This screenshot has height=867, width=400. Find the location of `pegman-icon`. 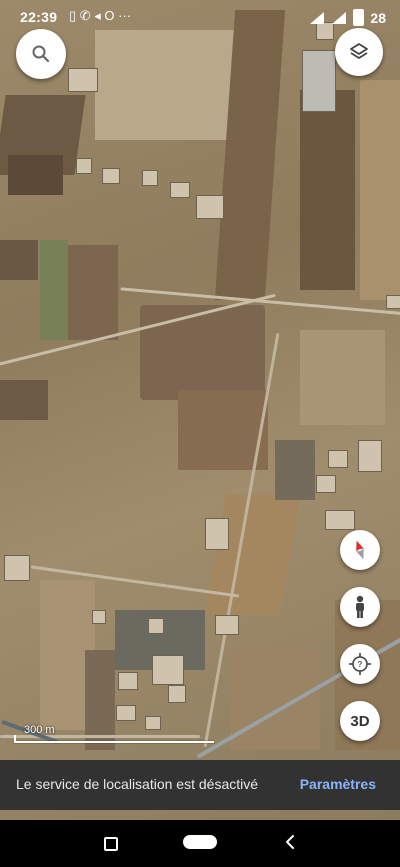

pegman-icon is located at coordinates (360, 606).